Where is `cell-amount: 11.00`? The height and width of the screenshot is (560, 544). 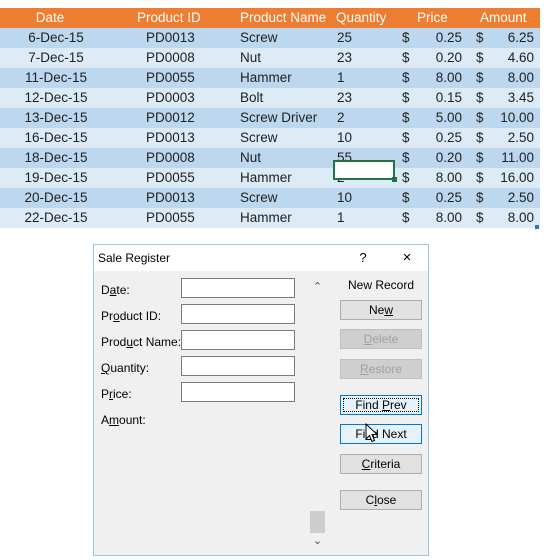 cell-amount: 11.00 is located at coordinates (510, 158).